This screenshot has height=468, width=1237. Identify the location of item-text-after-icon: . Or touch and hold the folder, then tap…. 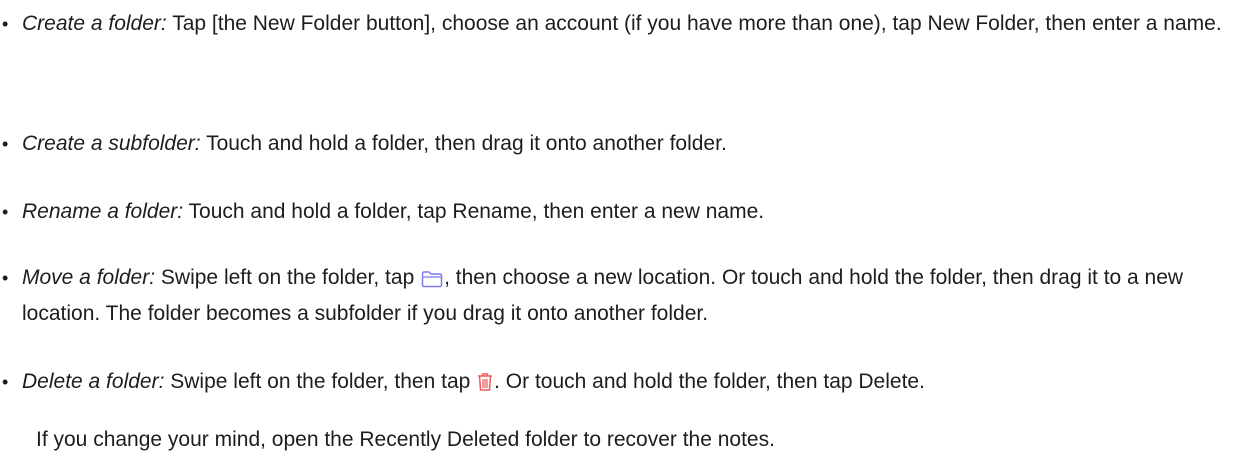
(709, 381).